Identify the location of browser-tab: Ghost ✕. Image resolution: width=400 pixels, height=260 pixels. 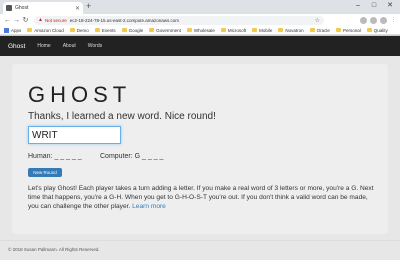
(43, 8).